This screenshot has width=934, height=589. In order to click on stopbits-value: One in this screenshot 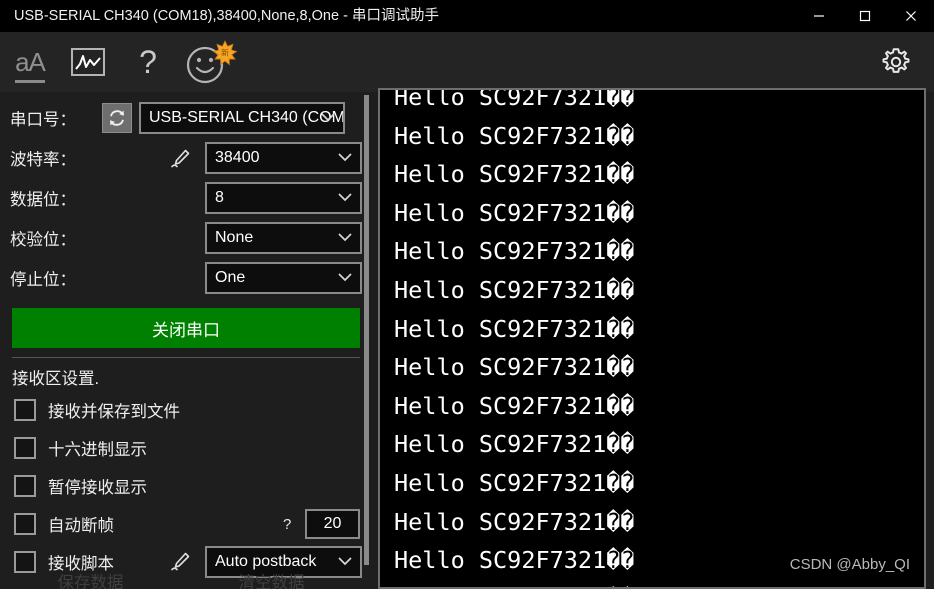, I will do `click(230, 277)`.